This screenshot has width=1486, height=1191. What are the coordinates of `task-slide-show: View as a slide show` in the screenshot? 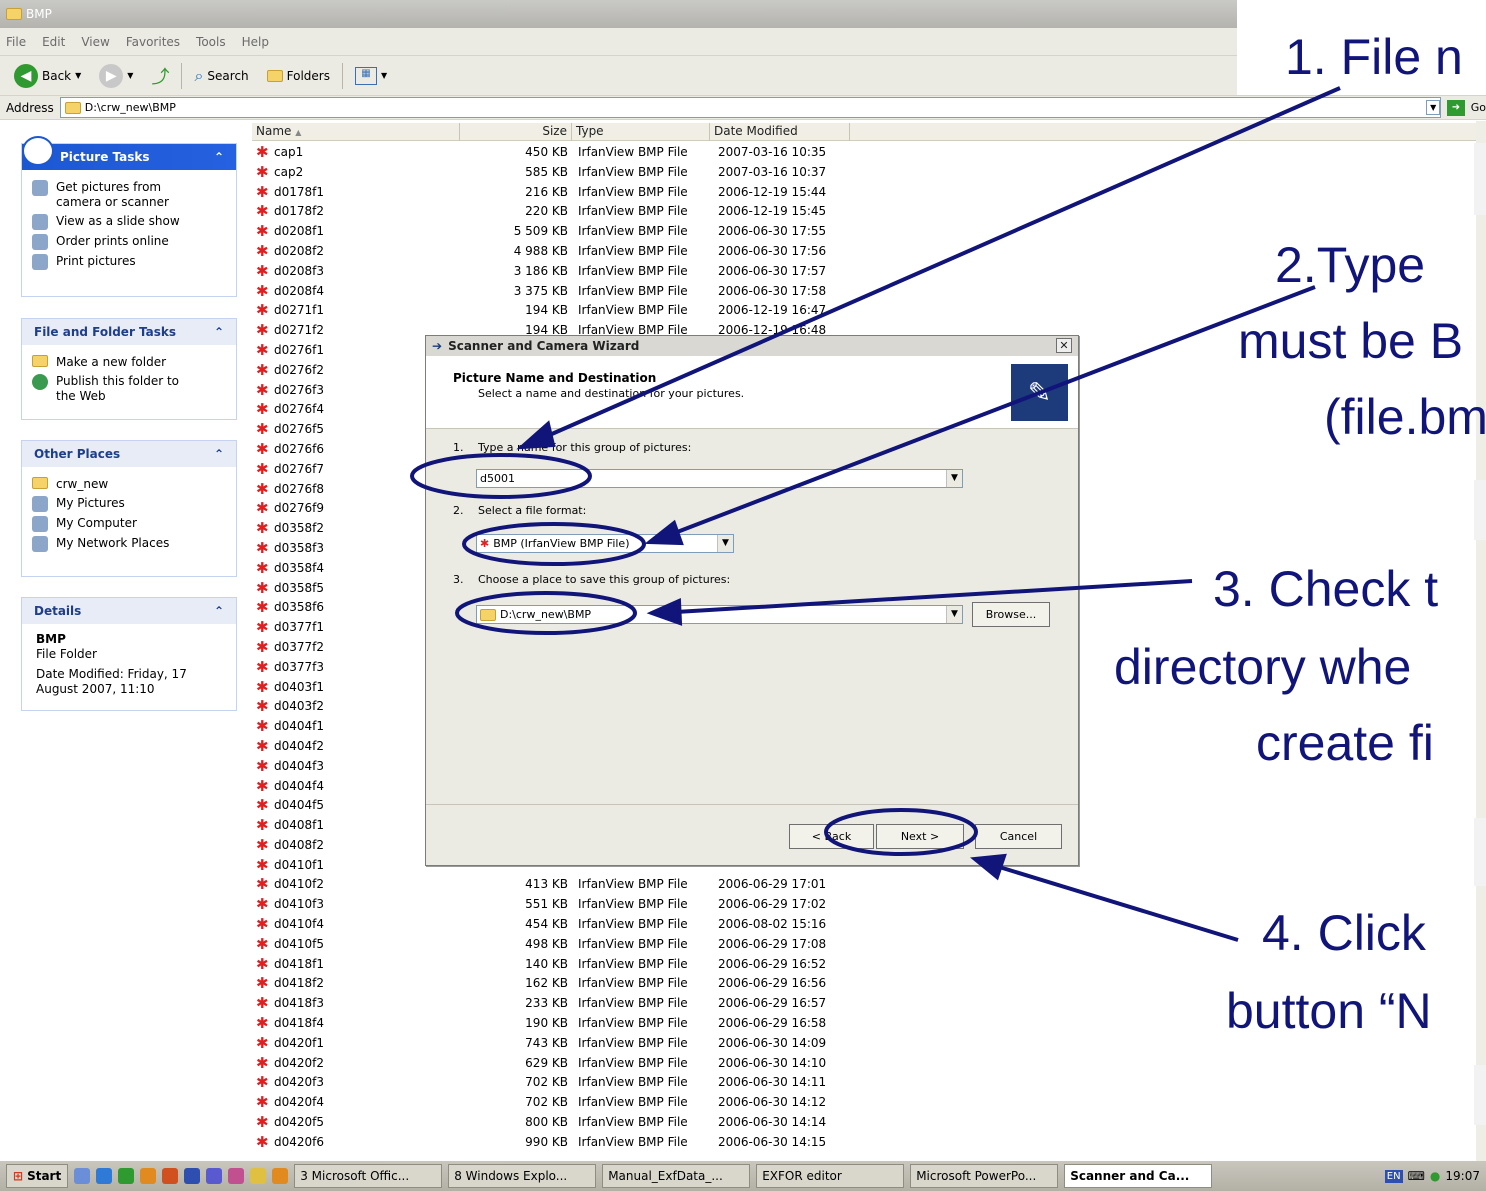 It's located at (129, 222).